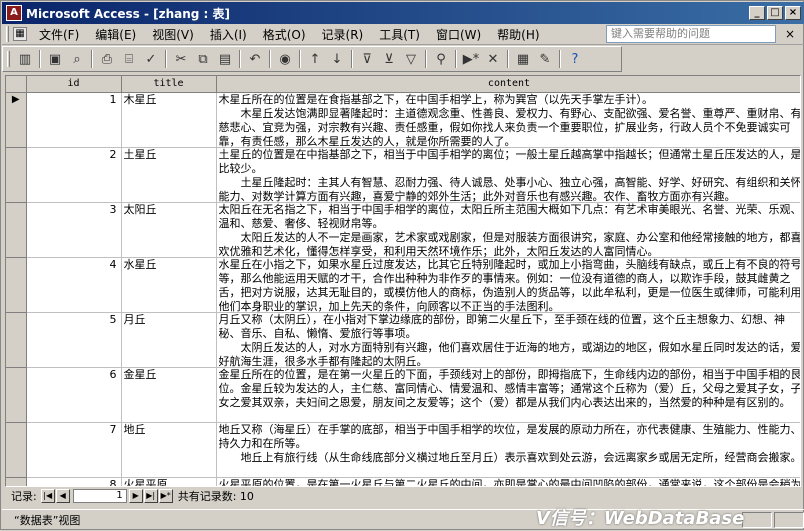  I want to click on menu-format: 格式(O), so click(284, 34).